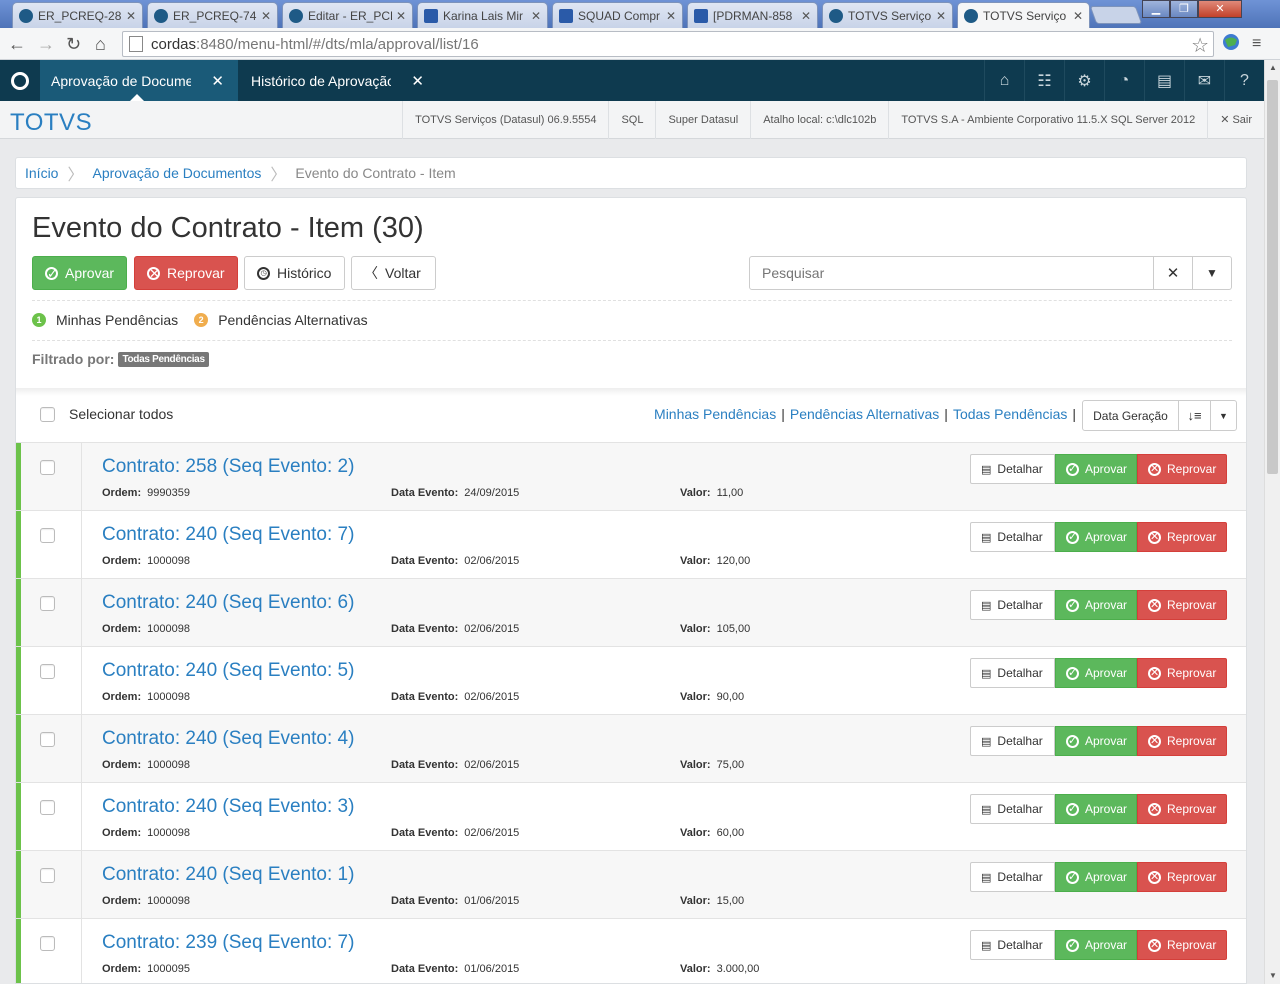  Describe the element at coordinates (1272, 522) in the screenshot. I see `vertical-scrollbar: ▲ ▼` at that location.